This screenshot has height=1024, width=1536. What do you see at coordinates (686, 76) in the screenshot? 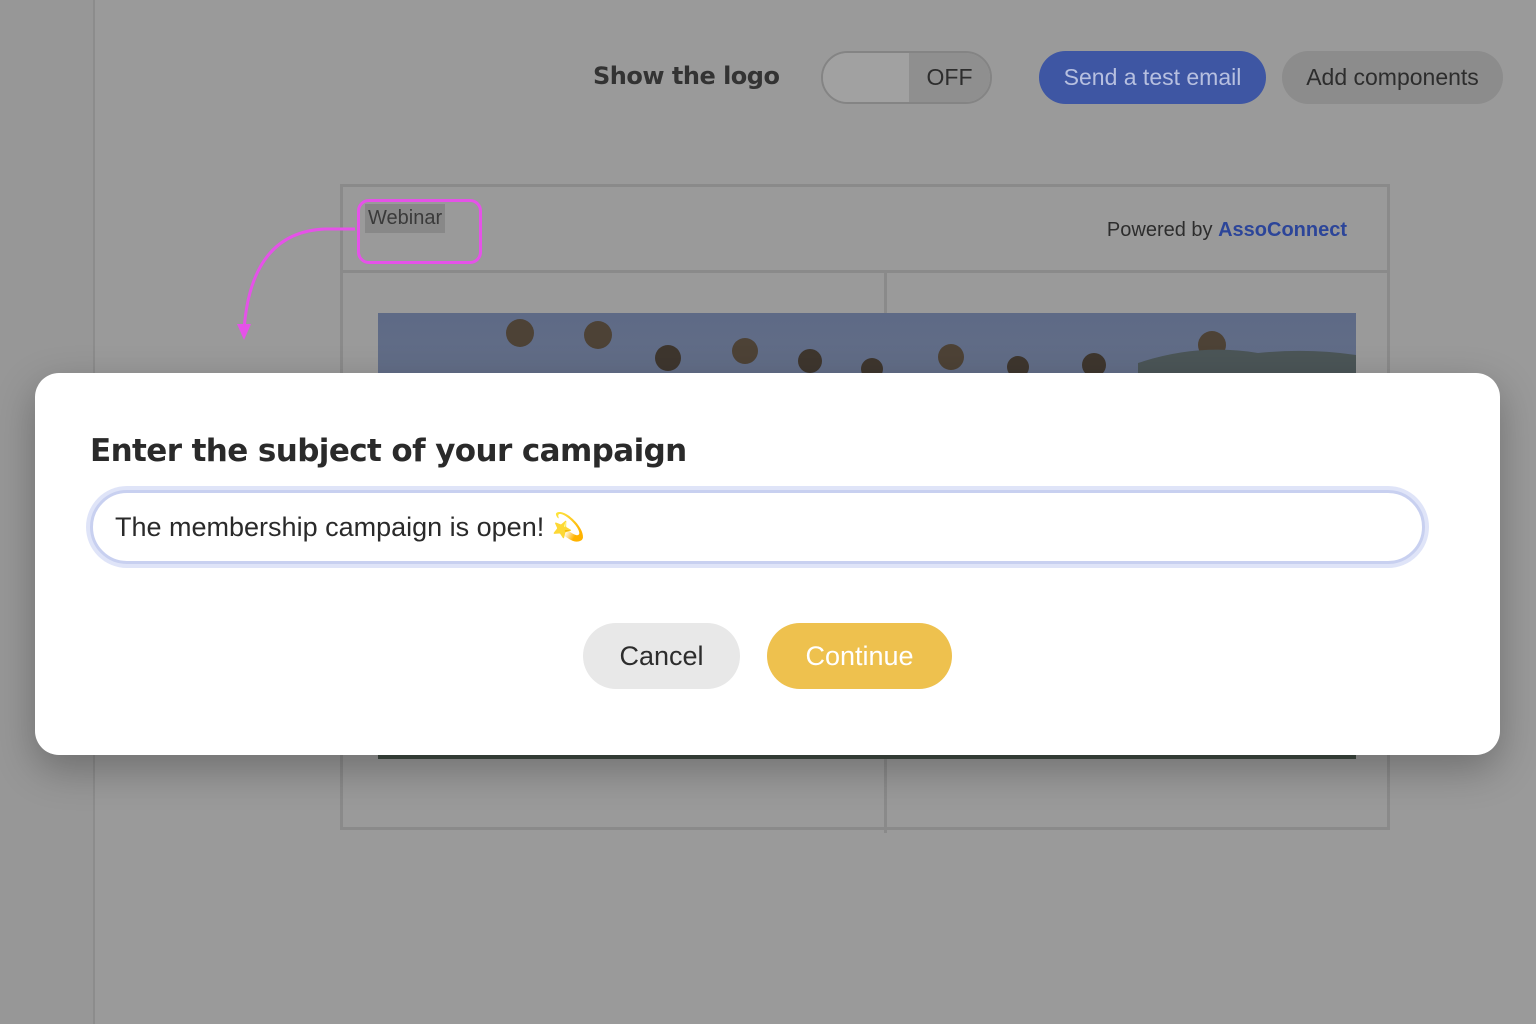
I see `show-logo-label: Show the logo` at bounding box center [686, 76].